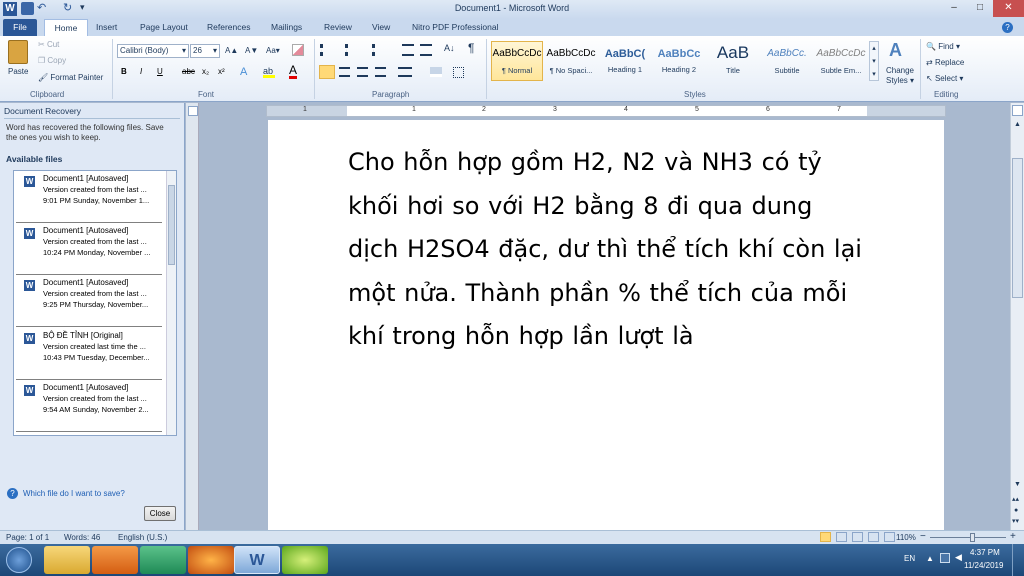 Image resolution: width=1024 pixels, height=576 pixels. I want to click on which-file-help-link: Which file do I want to save?, so click(74, 493).